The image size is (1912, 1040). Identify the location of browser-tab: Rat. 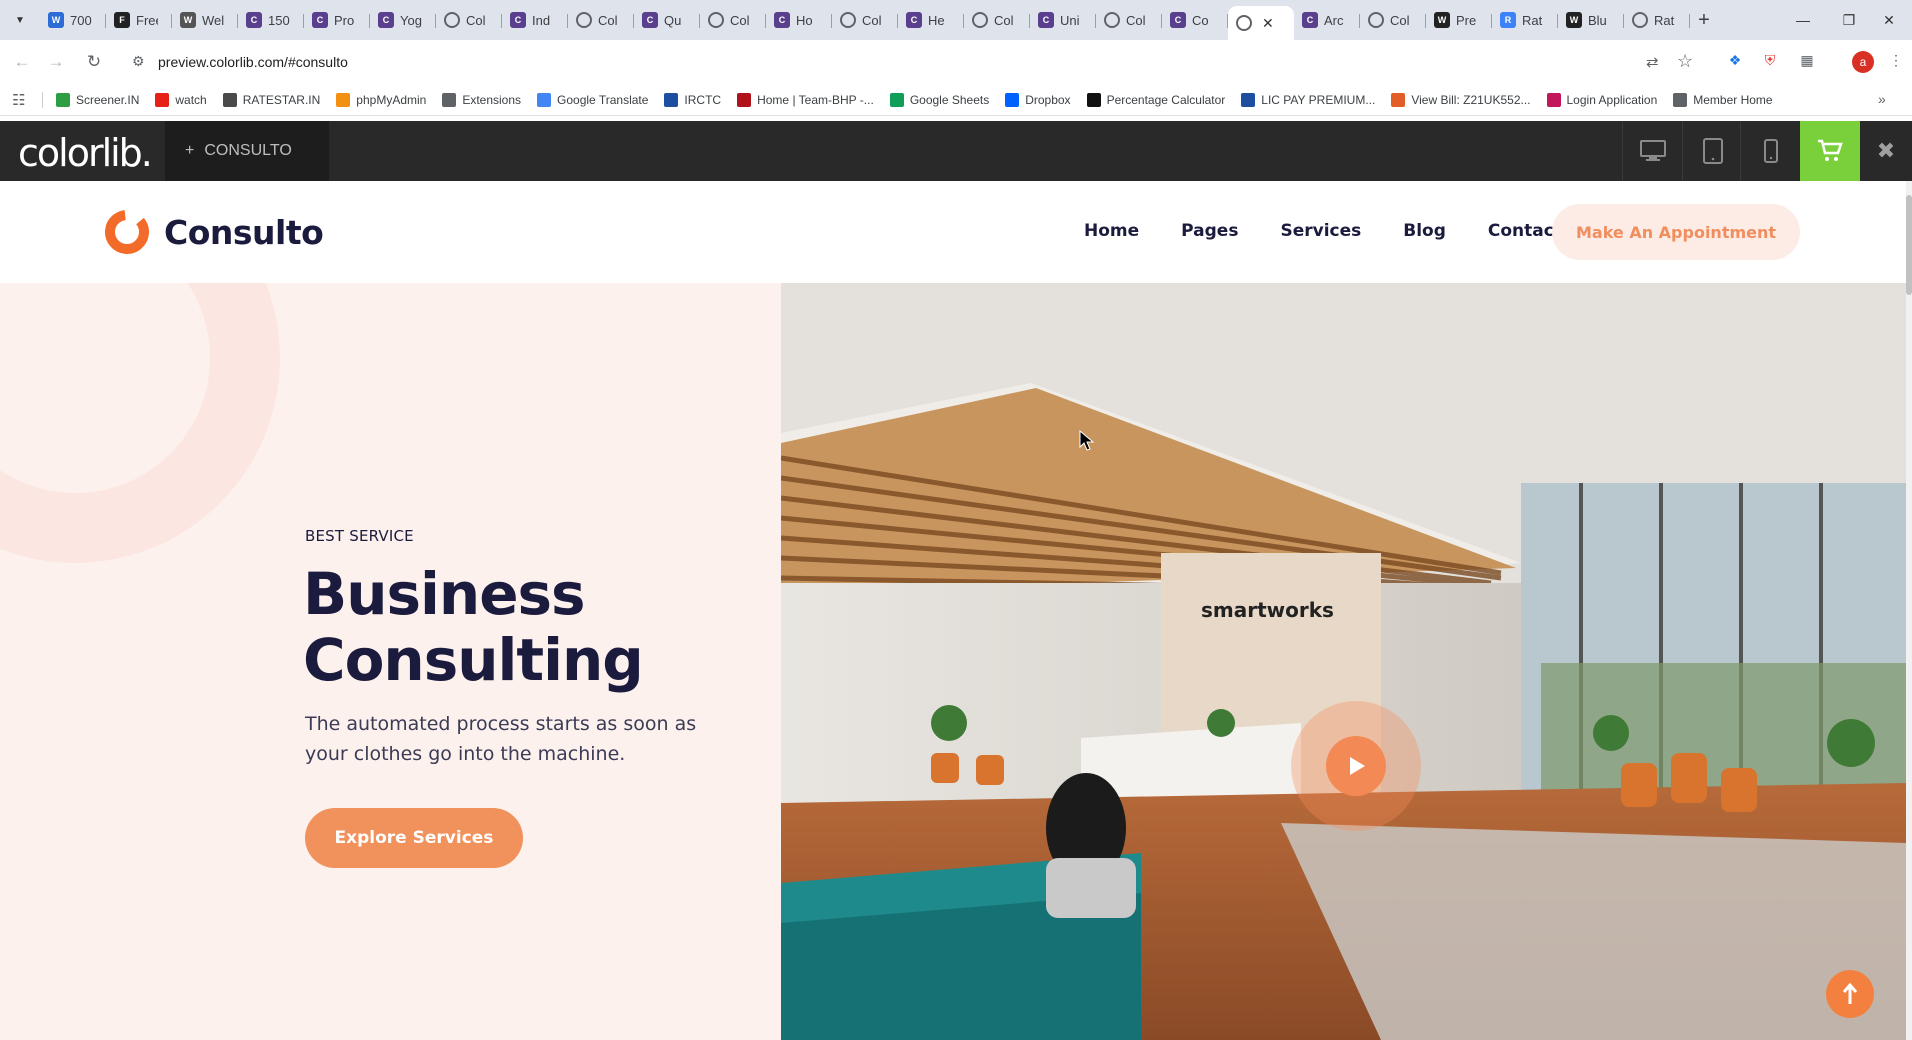
(1657, 20).